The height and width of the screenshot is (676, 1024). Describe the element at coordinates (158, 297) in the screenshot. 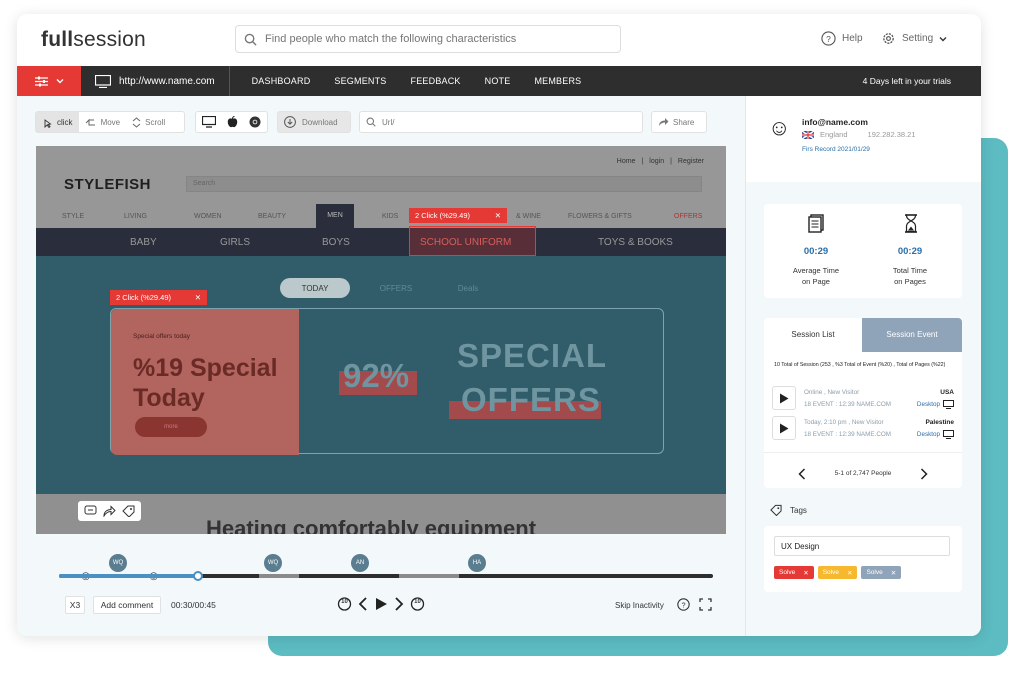

I see `click-count-label: 2 Click (%29.49) ✕` at that location.